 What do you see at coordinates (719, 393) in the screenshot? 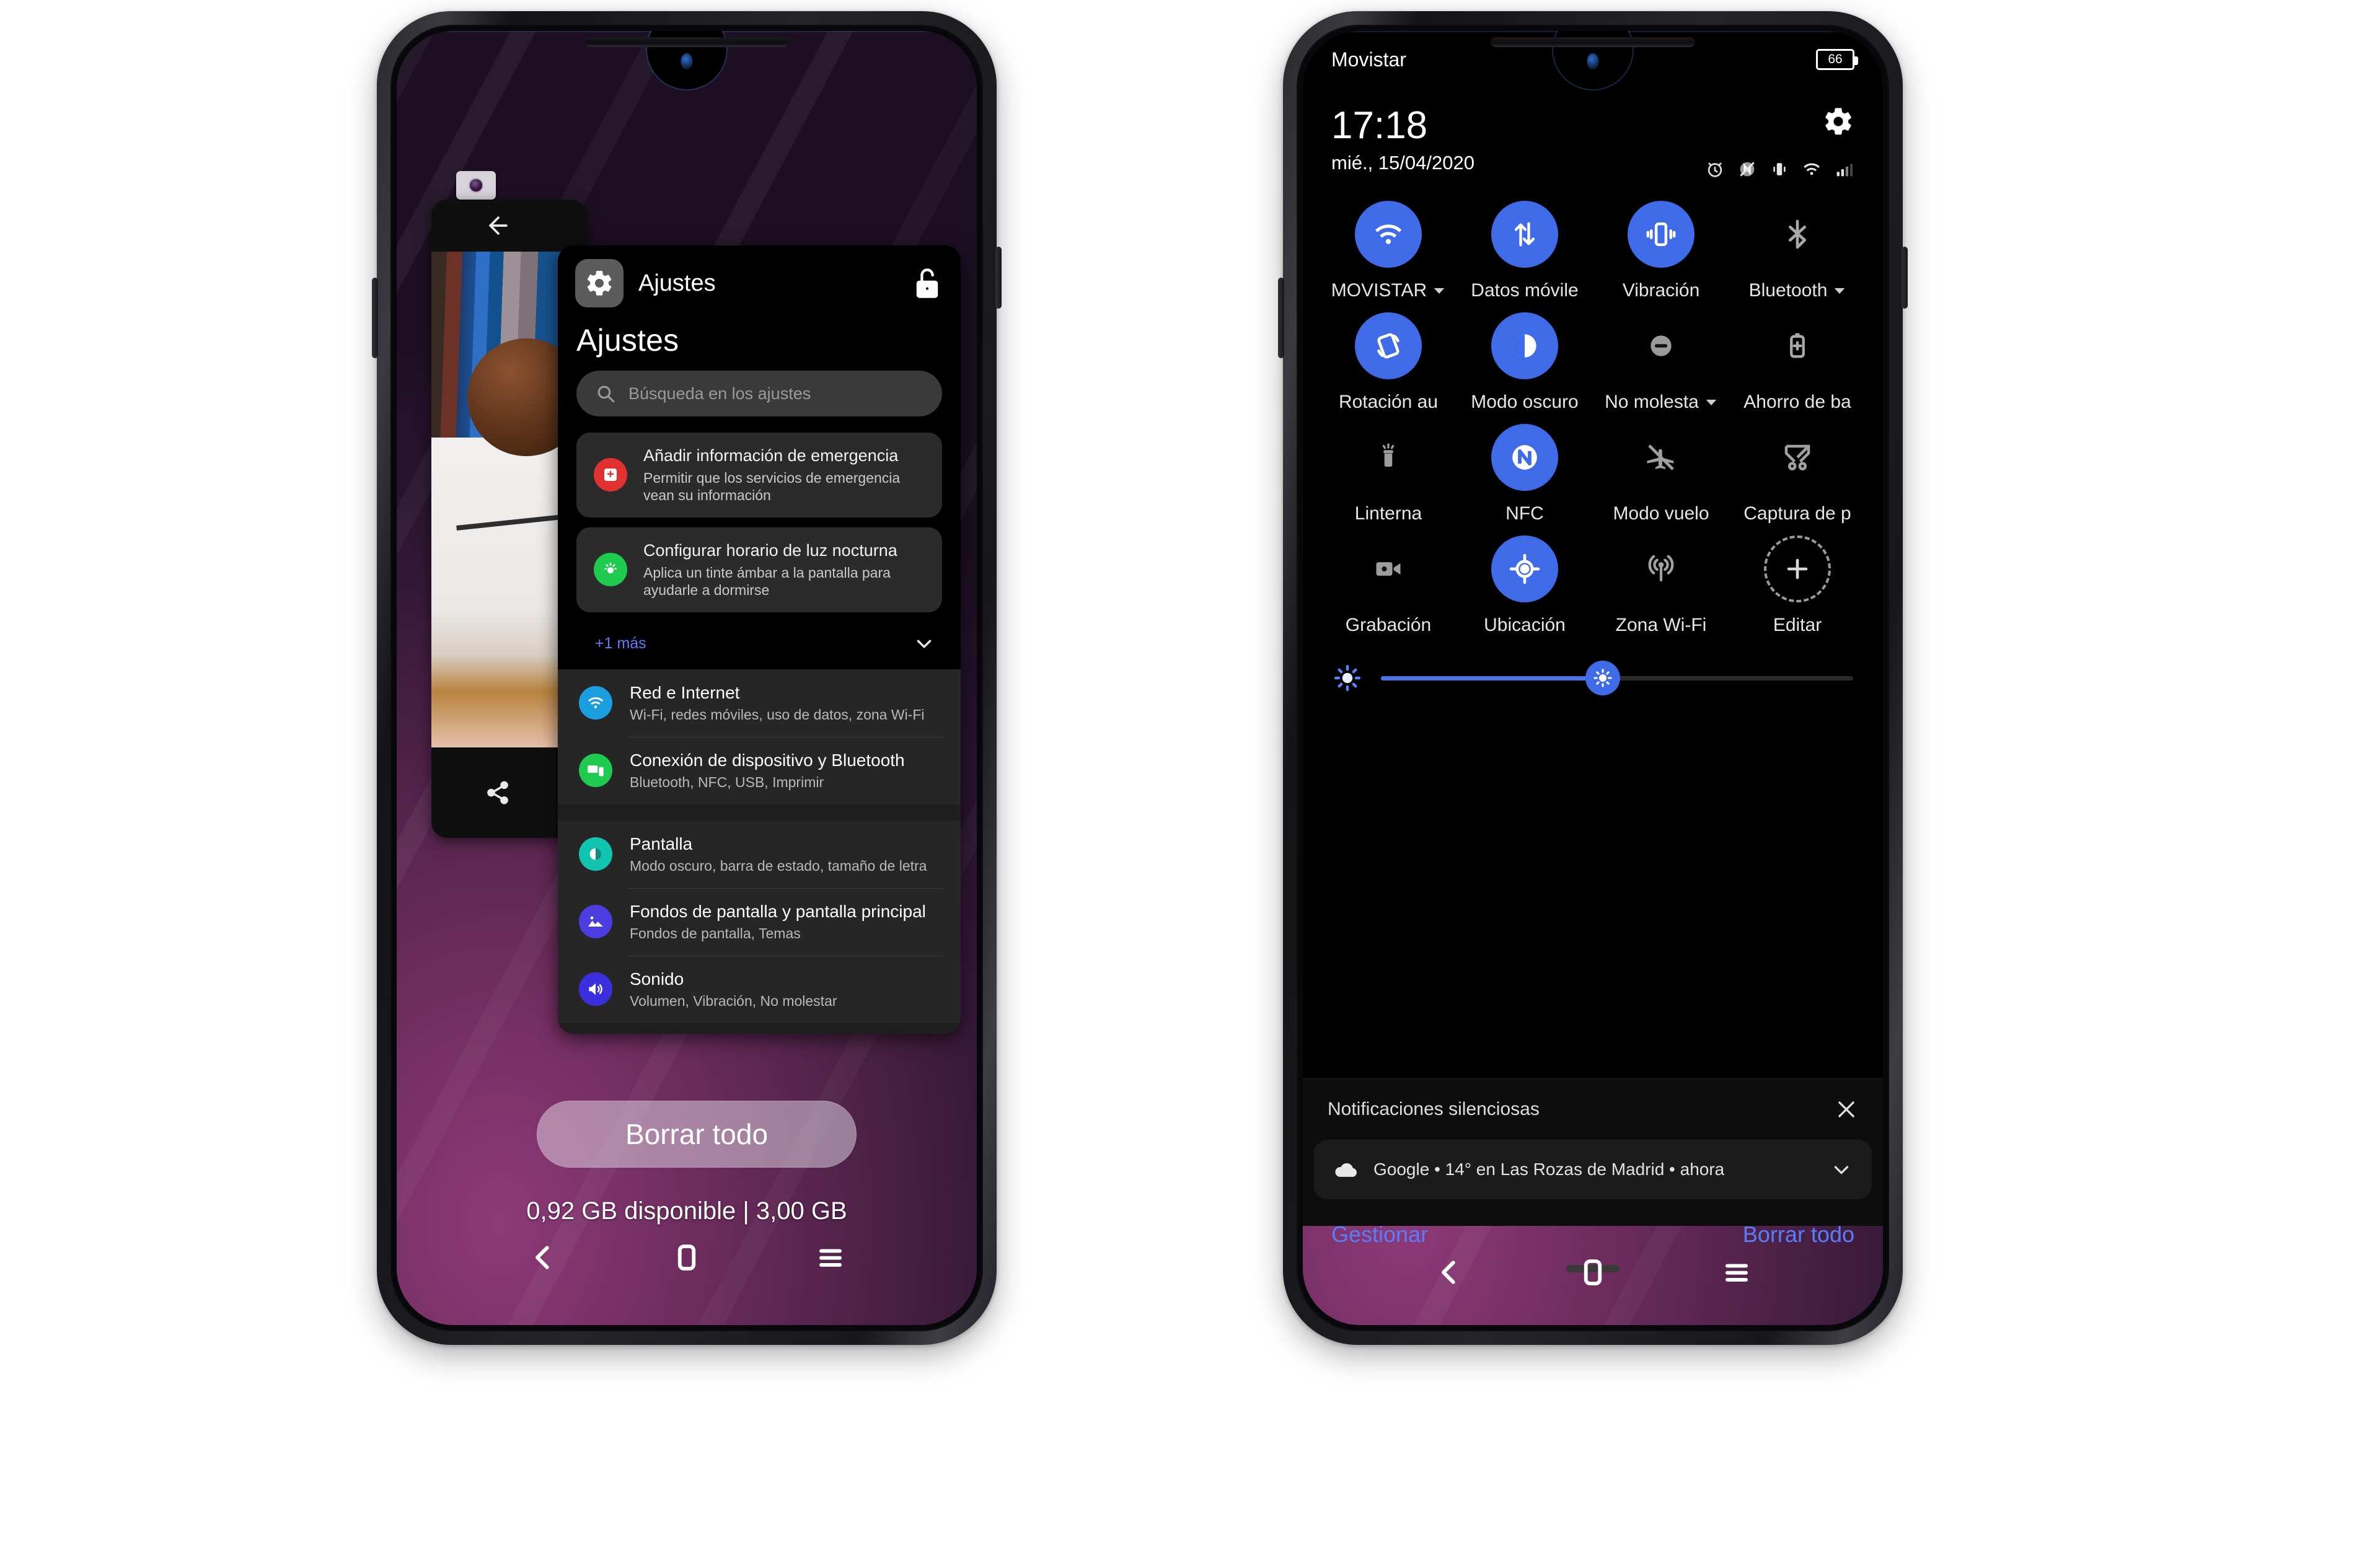
I see `search-placeholder: Búsqueda en los ajustes` at bounding box center [719, 393].